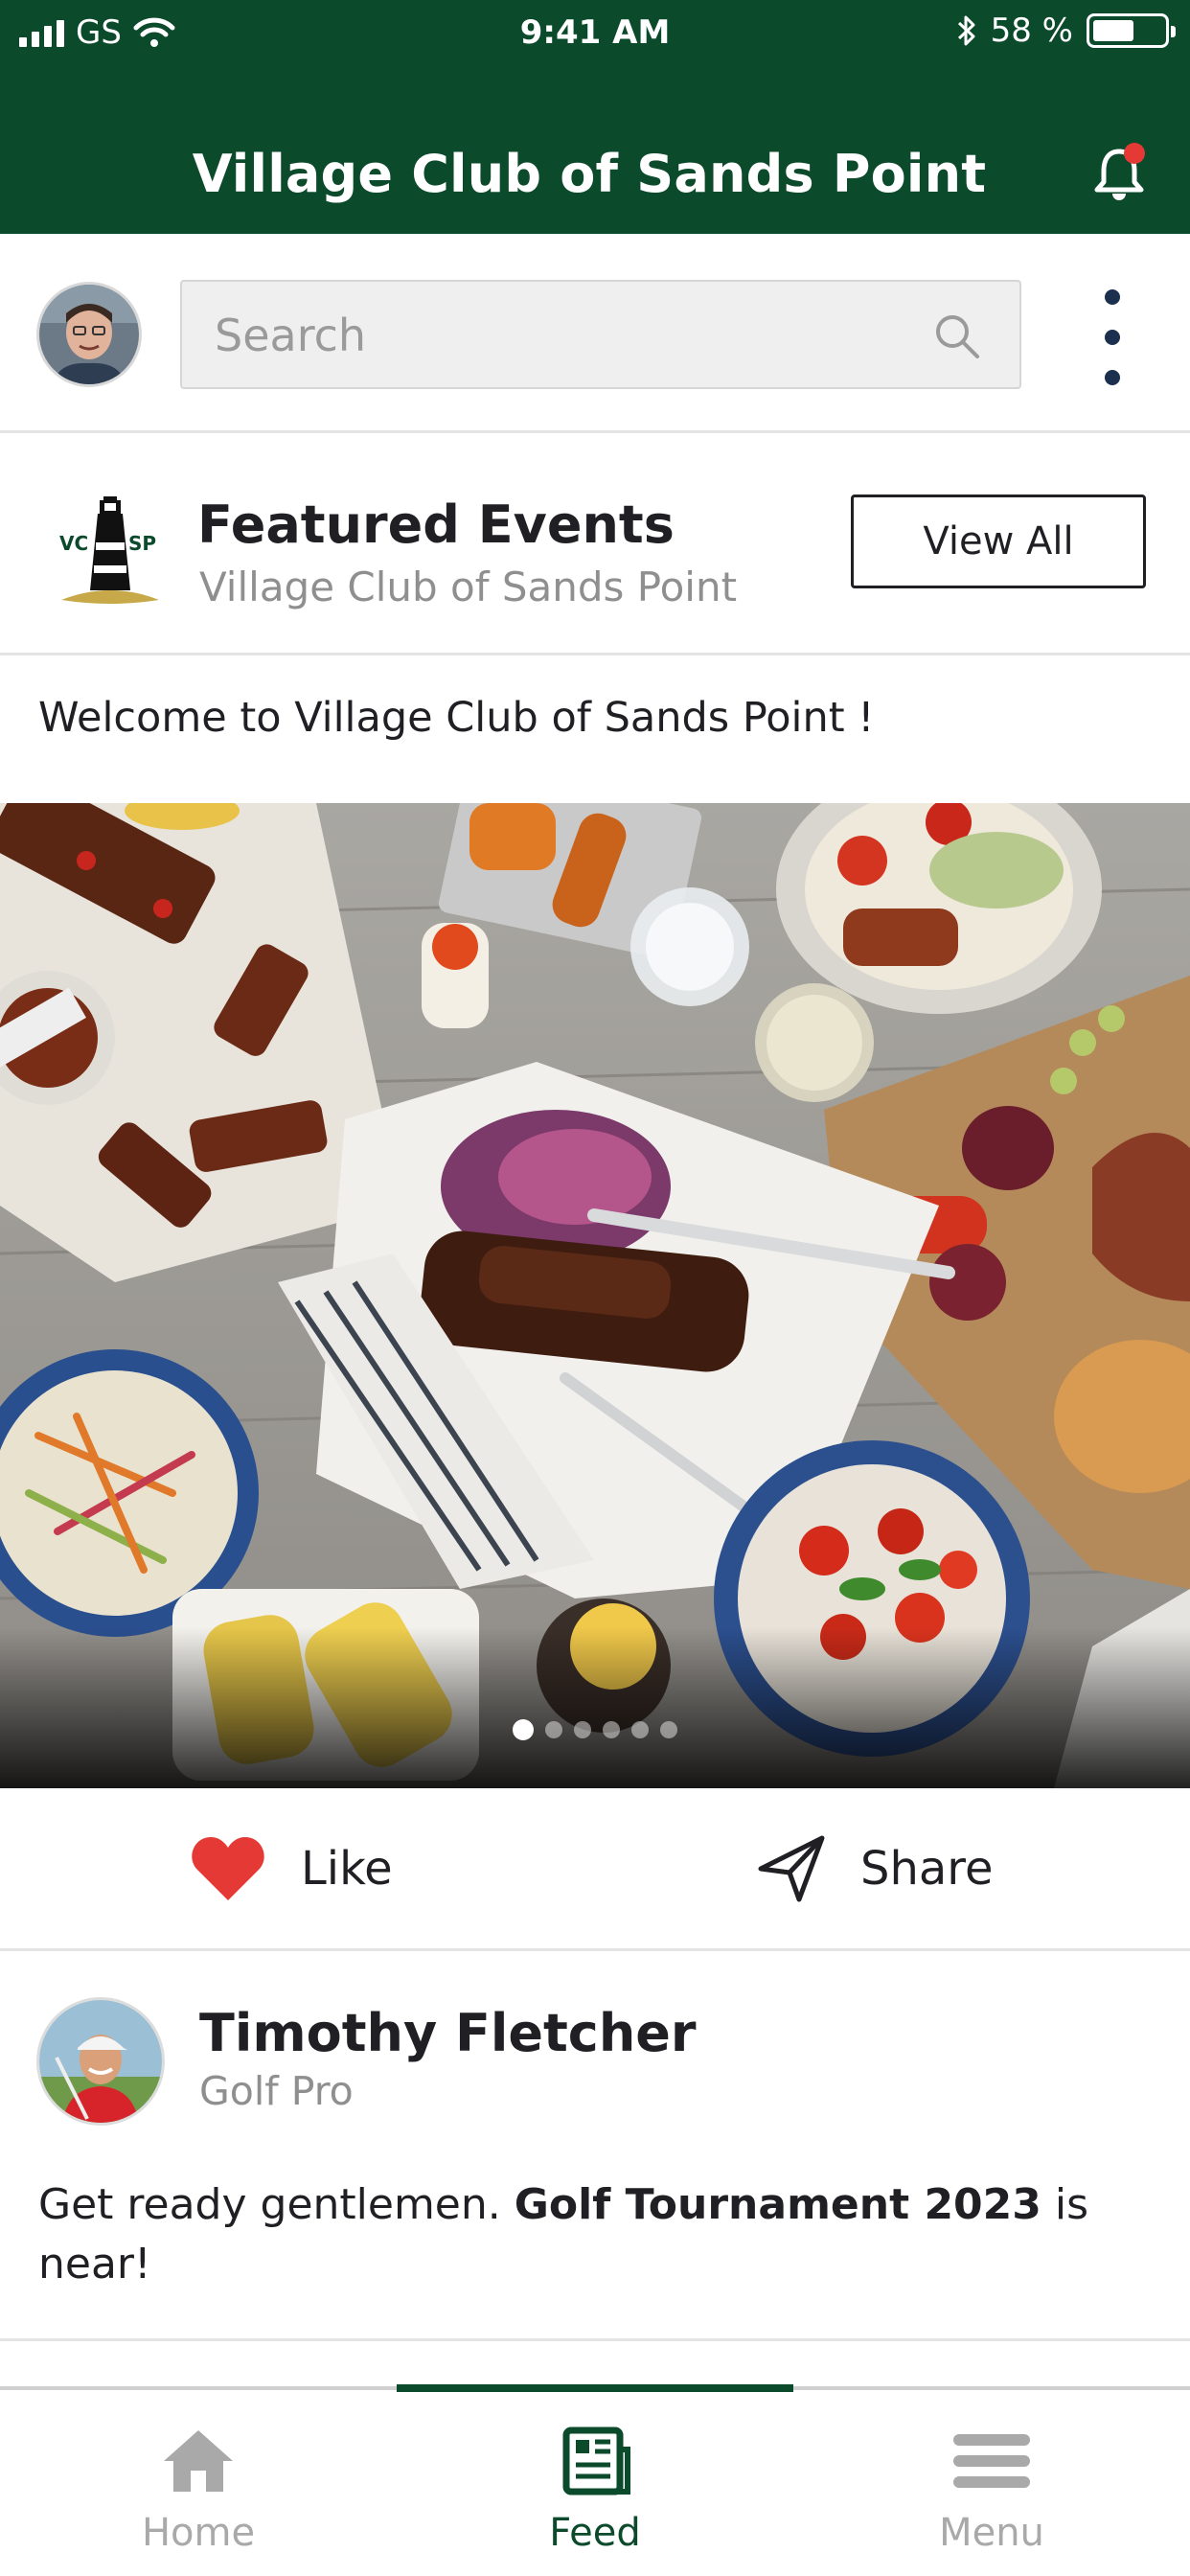 Image resolution: width=1190 pixels, height=2576 pixels. What do you see at coordinates (142, 543) in the screenshot?
I see `logo-text-right: SP` at bounding box center [142, 543].